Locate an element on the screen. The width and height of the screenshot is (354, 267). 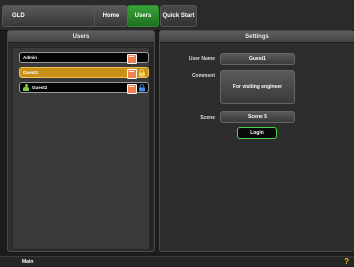
users-panel-title: Users is located at coordinates (81, 37).